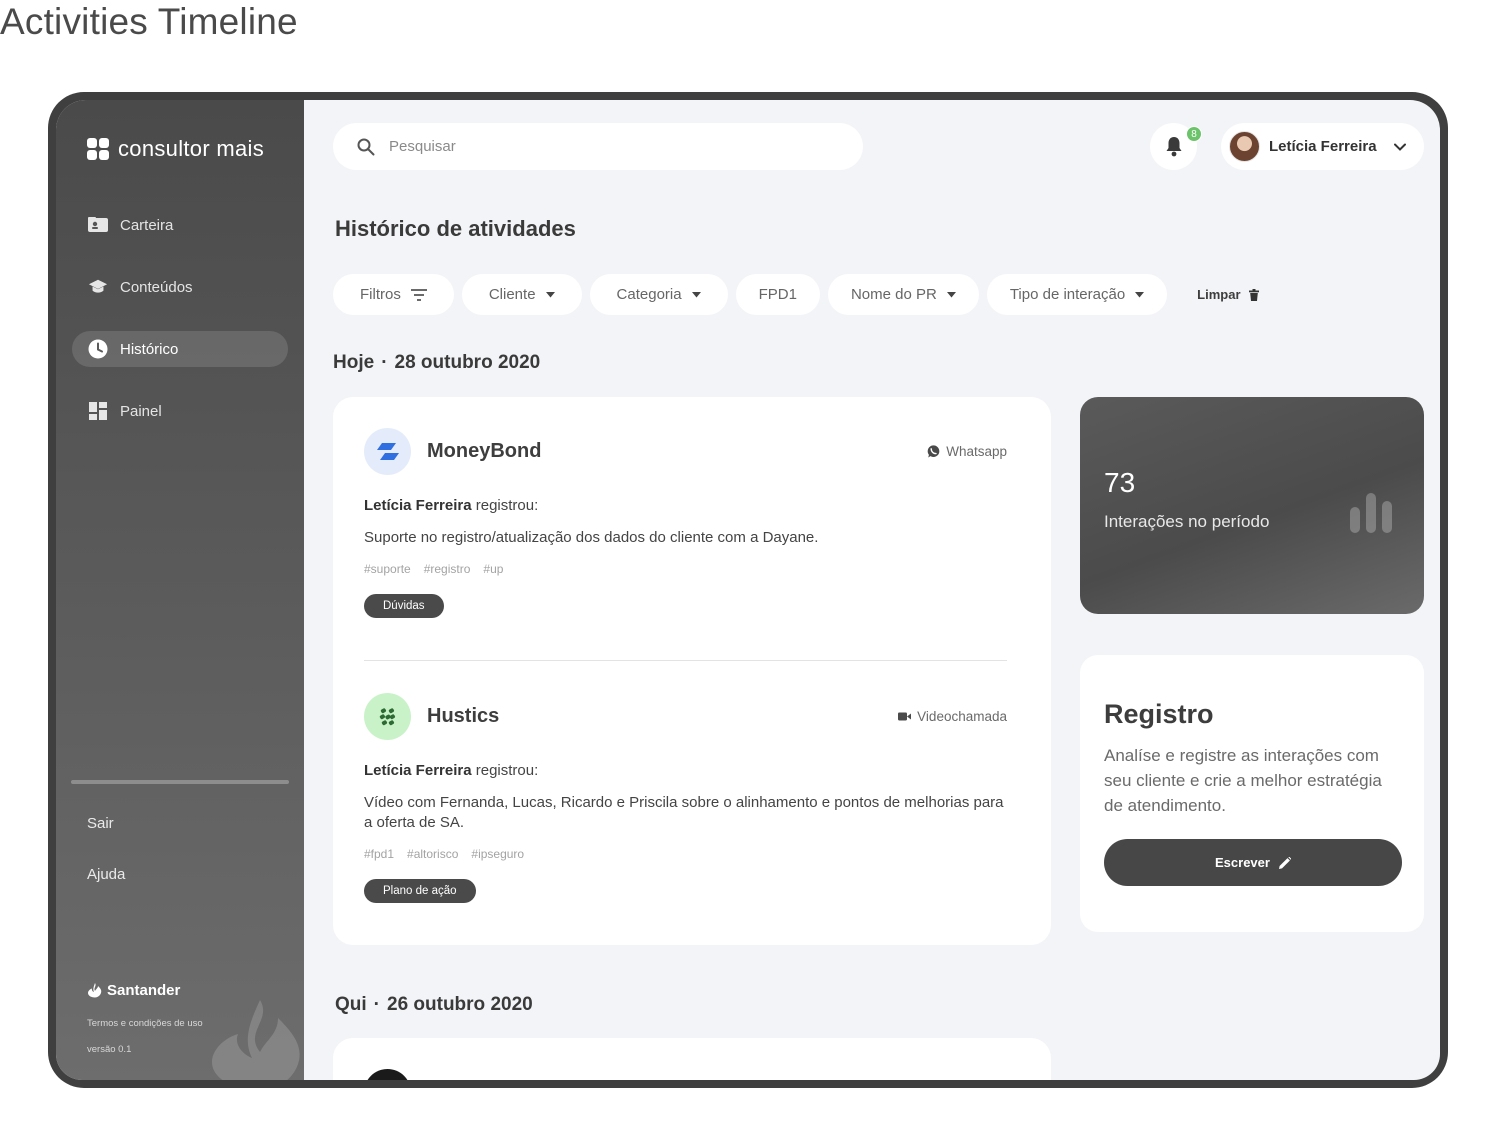 The image size is (1496, 1136). I want to click on sidebar-item-painel: Painel, so click(180, 411).